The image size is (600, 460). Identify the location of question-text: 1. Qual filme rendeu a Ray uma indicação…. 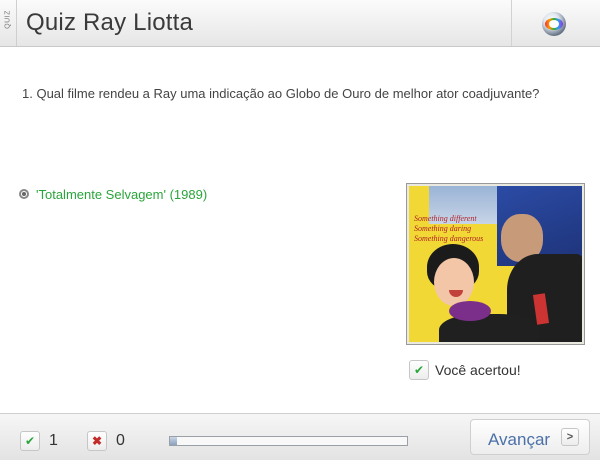
(281, 93).